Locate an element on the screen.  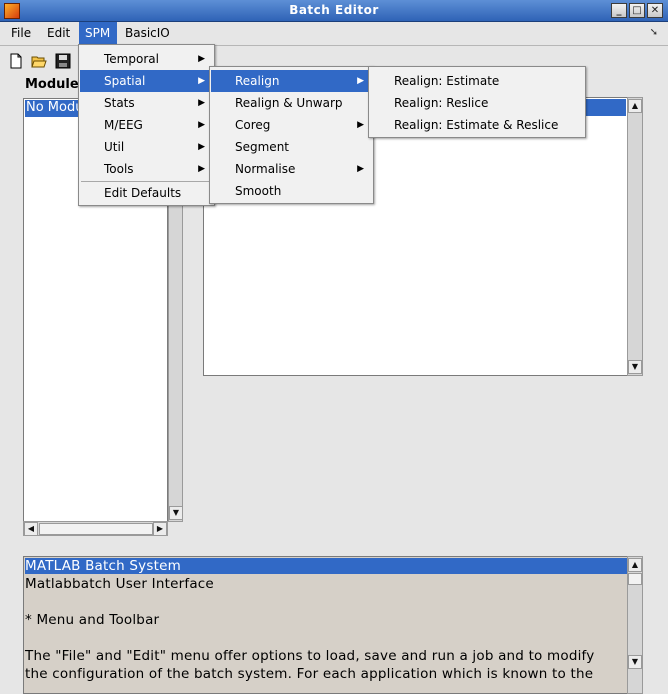
help-line: MATLAB Batch System is located at coordinates (326, 566).